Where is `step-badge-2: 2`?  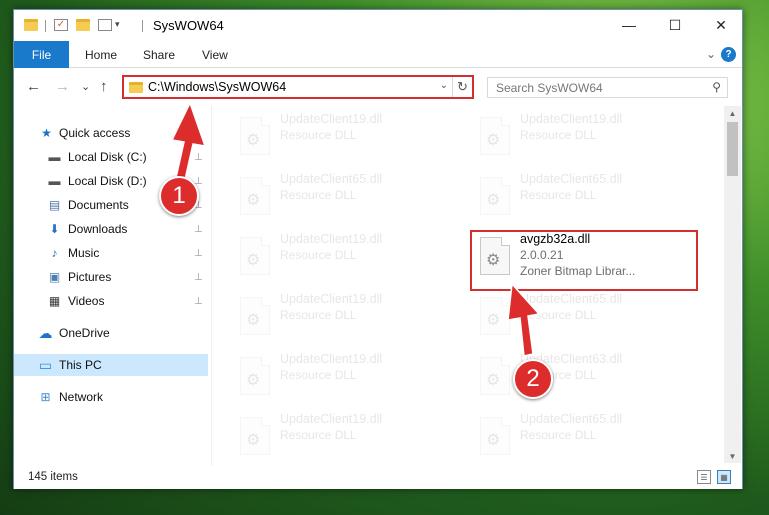 step-badge-2: 2 is located at coordinates (533, 379).